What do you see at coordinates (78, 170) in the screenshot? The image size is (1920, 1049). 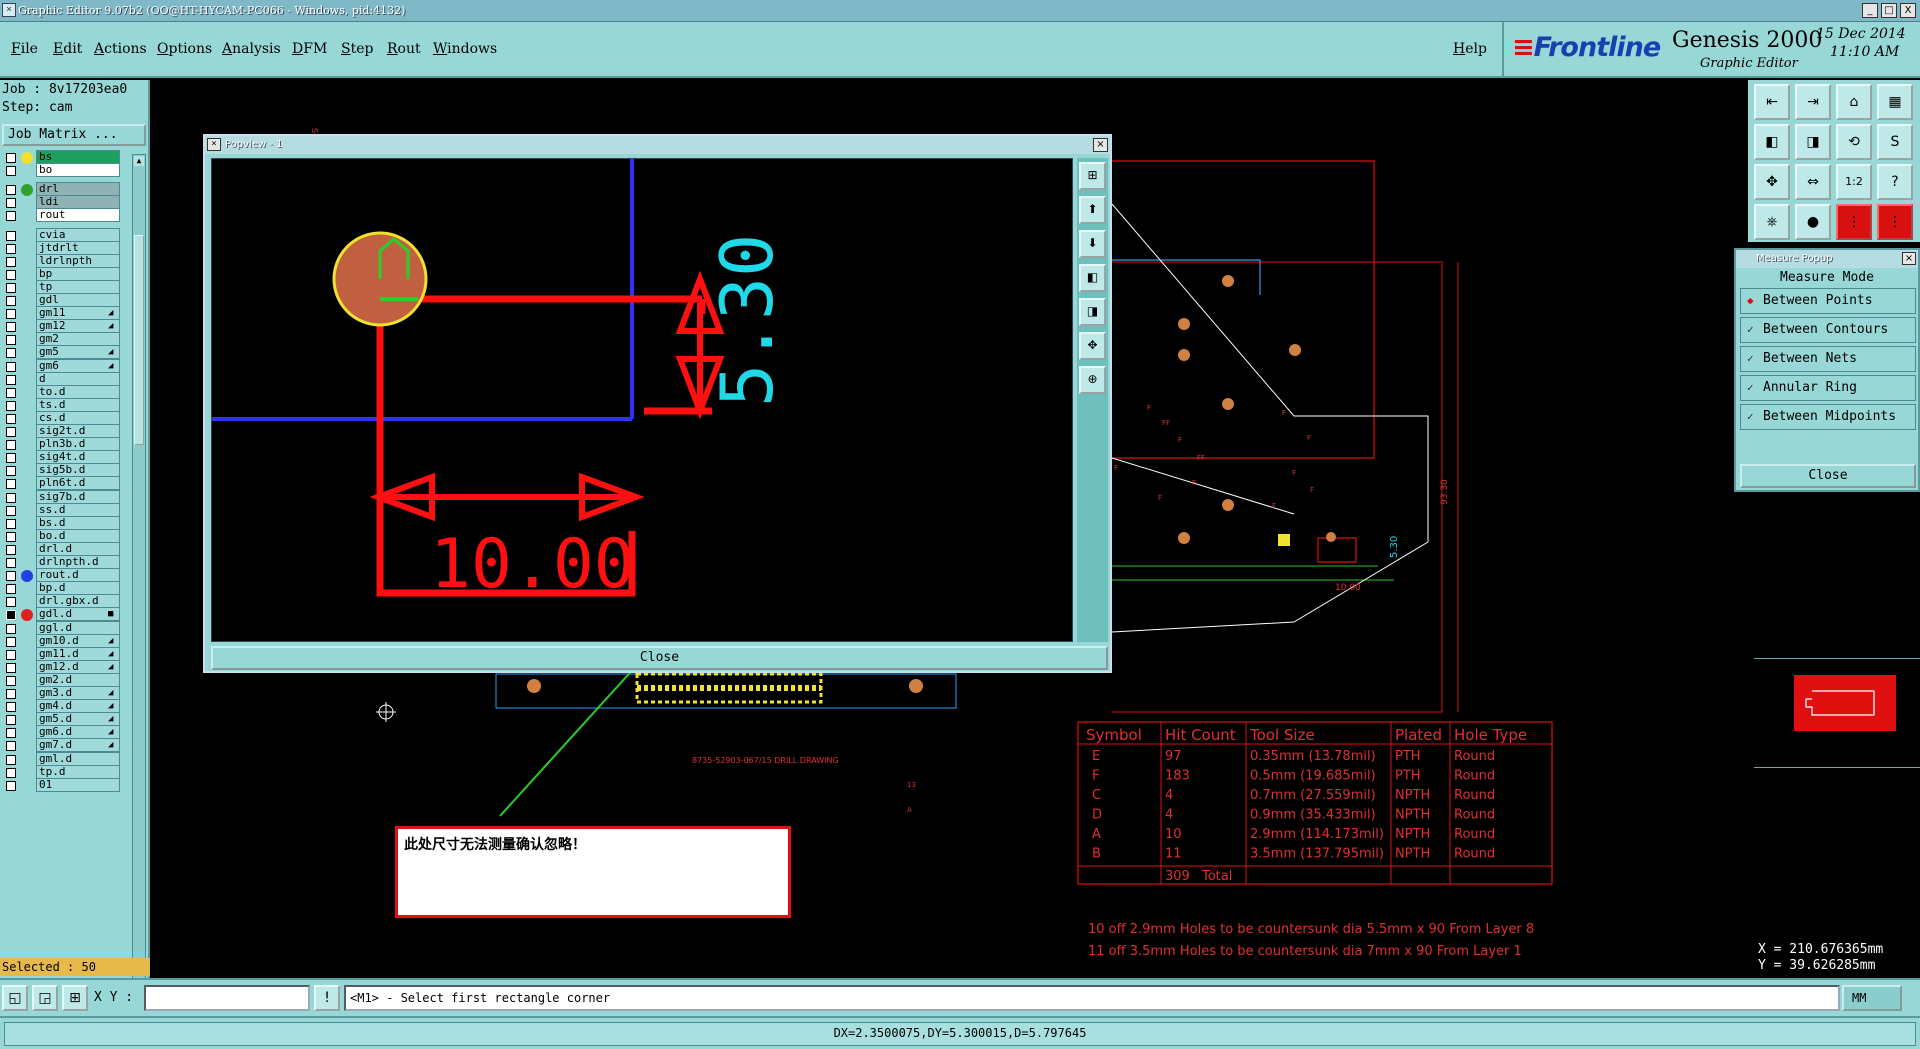 I see `layer-name: bo` at bounding box center [78, 170].